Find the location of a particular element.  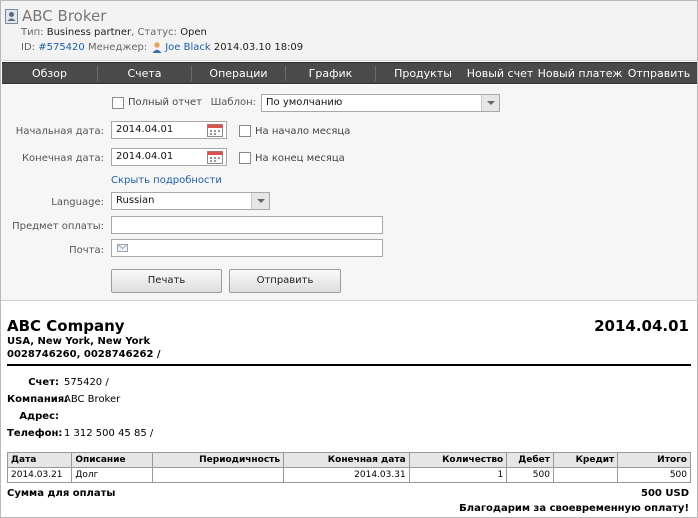

amount-due-label: Сумма для оплаты is located at coordinates (61, 493).